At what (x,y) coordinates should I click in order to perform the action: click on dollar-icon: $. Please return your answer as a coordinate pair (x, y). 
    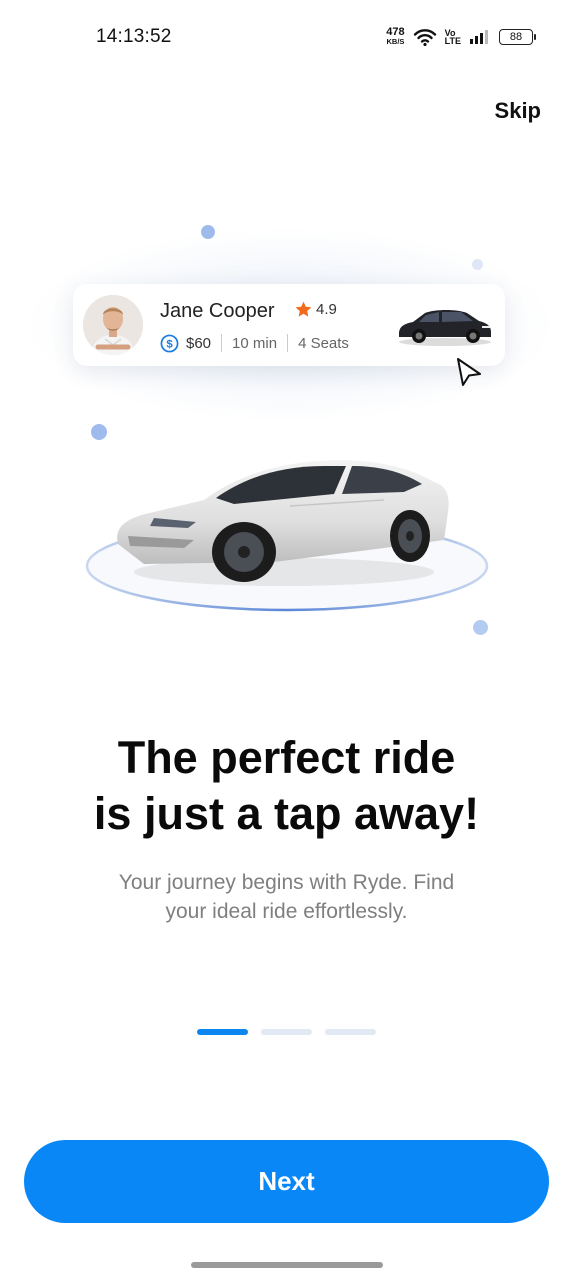
    Looking at the image, I should click on (169, 343).